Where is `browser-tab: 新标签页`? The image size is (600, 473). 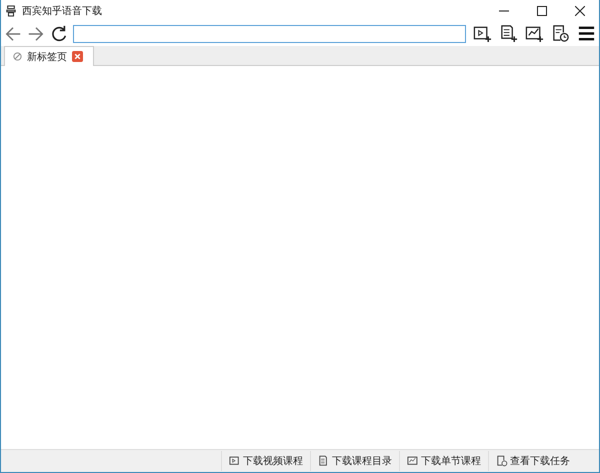
browser-tab: 新标签页 is located at coordinates (49, 56).